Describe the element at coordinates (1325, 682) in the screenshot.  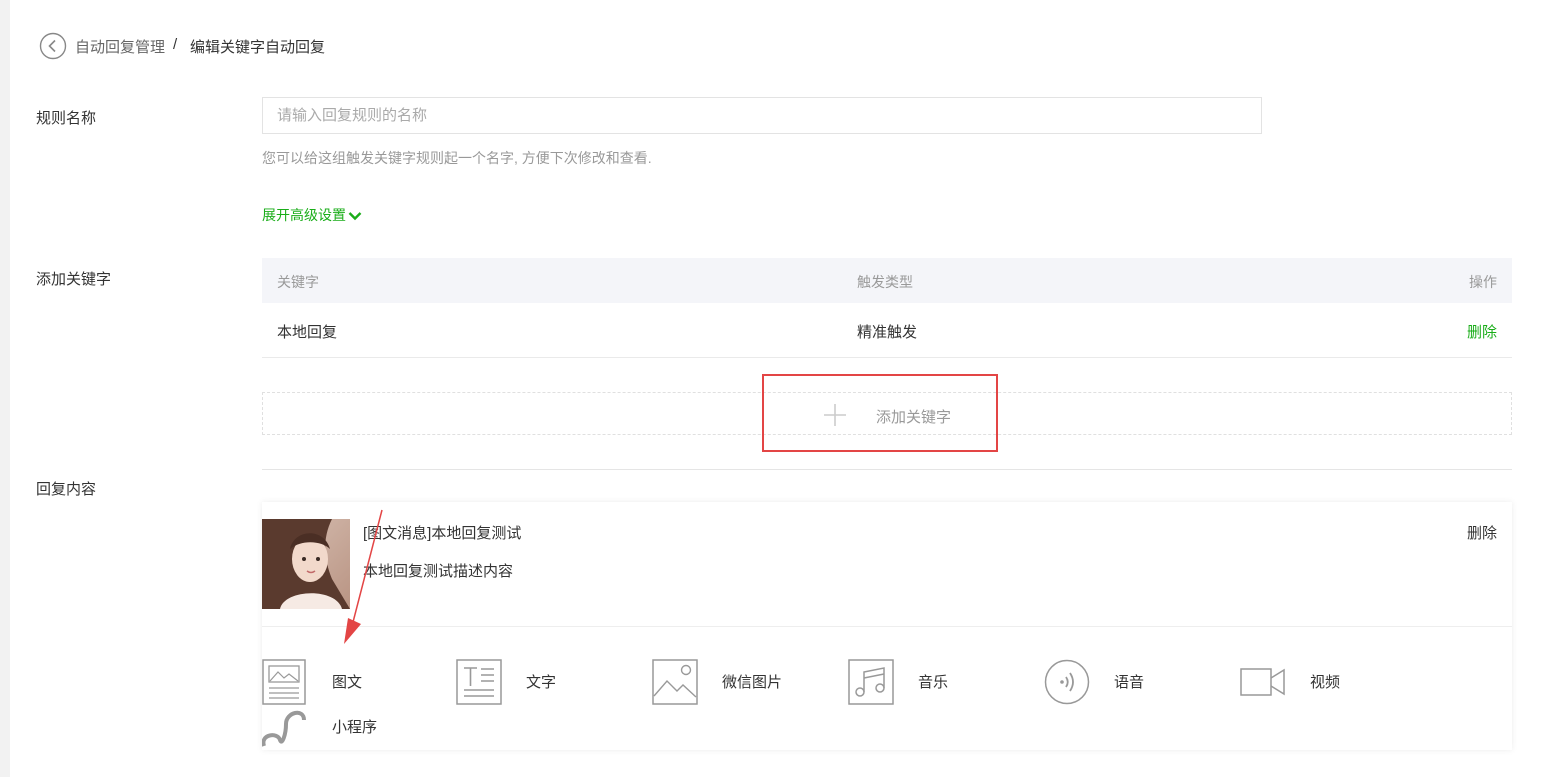
I see `type-video-label: 视频` at that location.